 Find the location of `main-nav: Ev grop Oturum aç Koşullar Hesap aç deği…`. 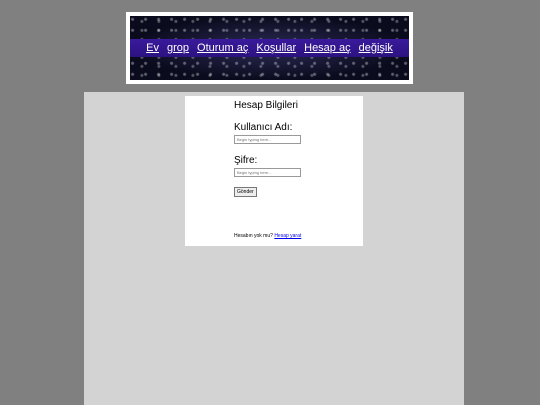

main-nav: Ev grop Oturum aç Koşullar Hesap aç deği… is located at coordinates (269, 48).